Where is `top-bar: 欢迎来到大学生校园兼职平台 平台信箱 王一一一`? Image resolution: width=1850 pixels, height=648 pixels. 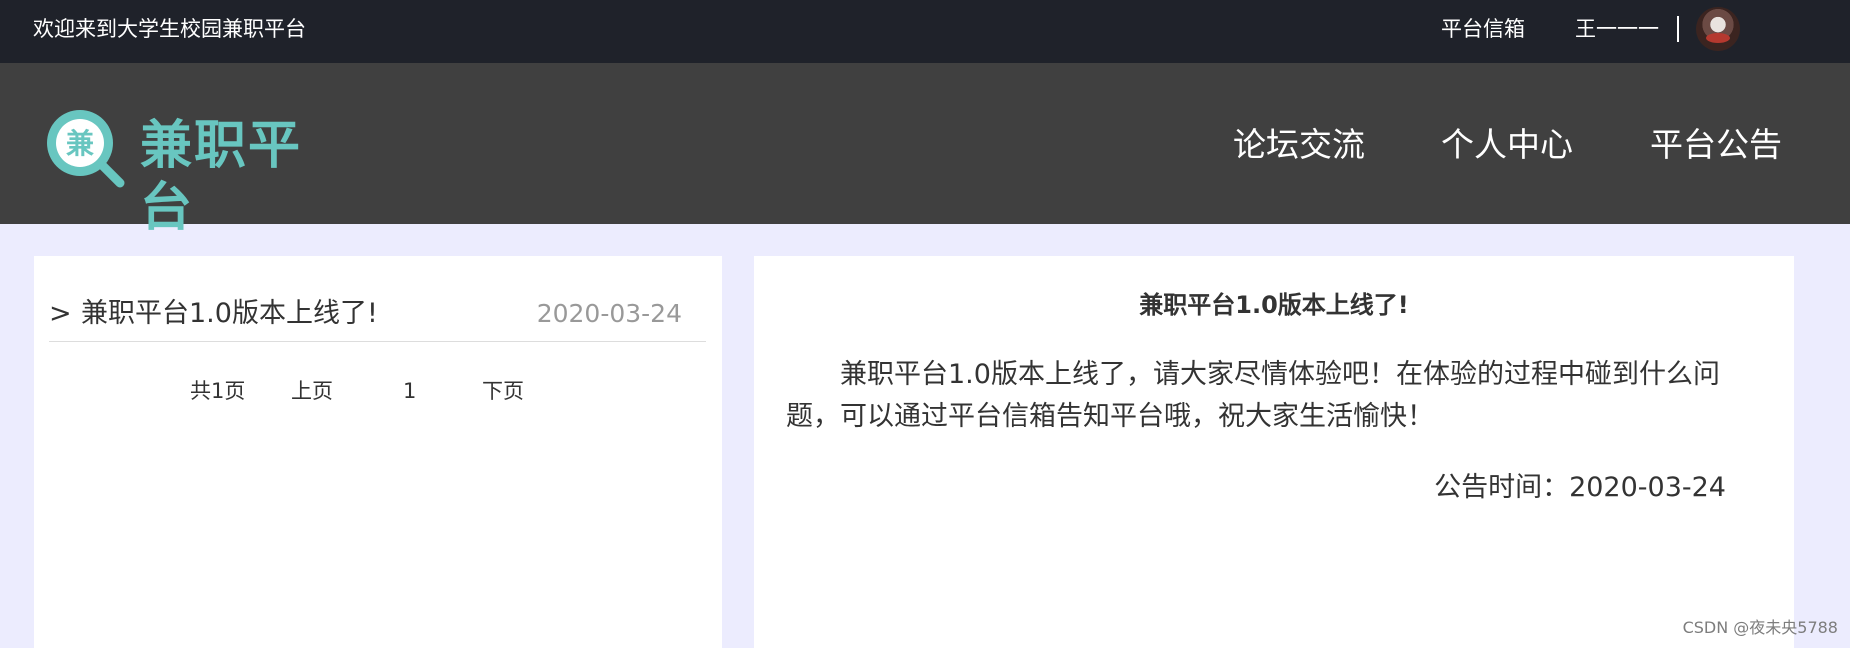
top-bar: 欢迎来到大学生校园兼职平台 平台信箱 王一一一 is located at coordinates (925, 31).